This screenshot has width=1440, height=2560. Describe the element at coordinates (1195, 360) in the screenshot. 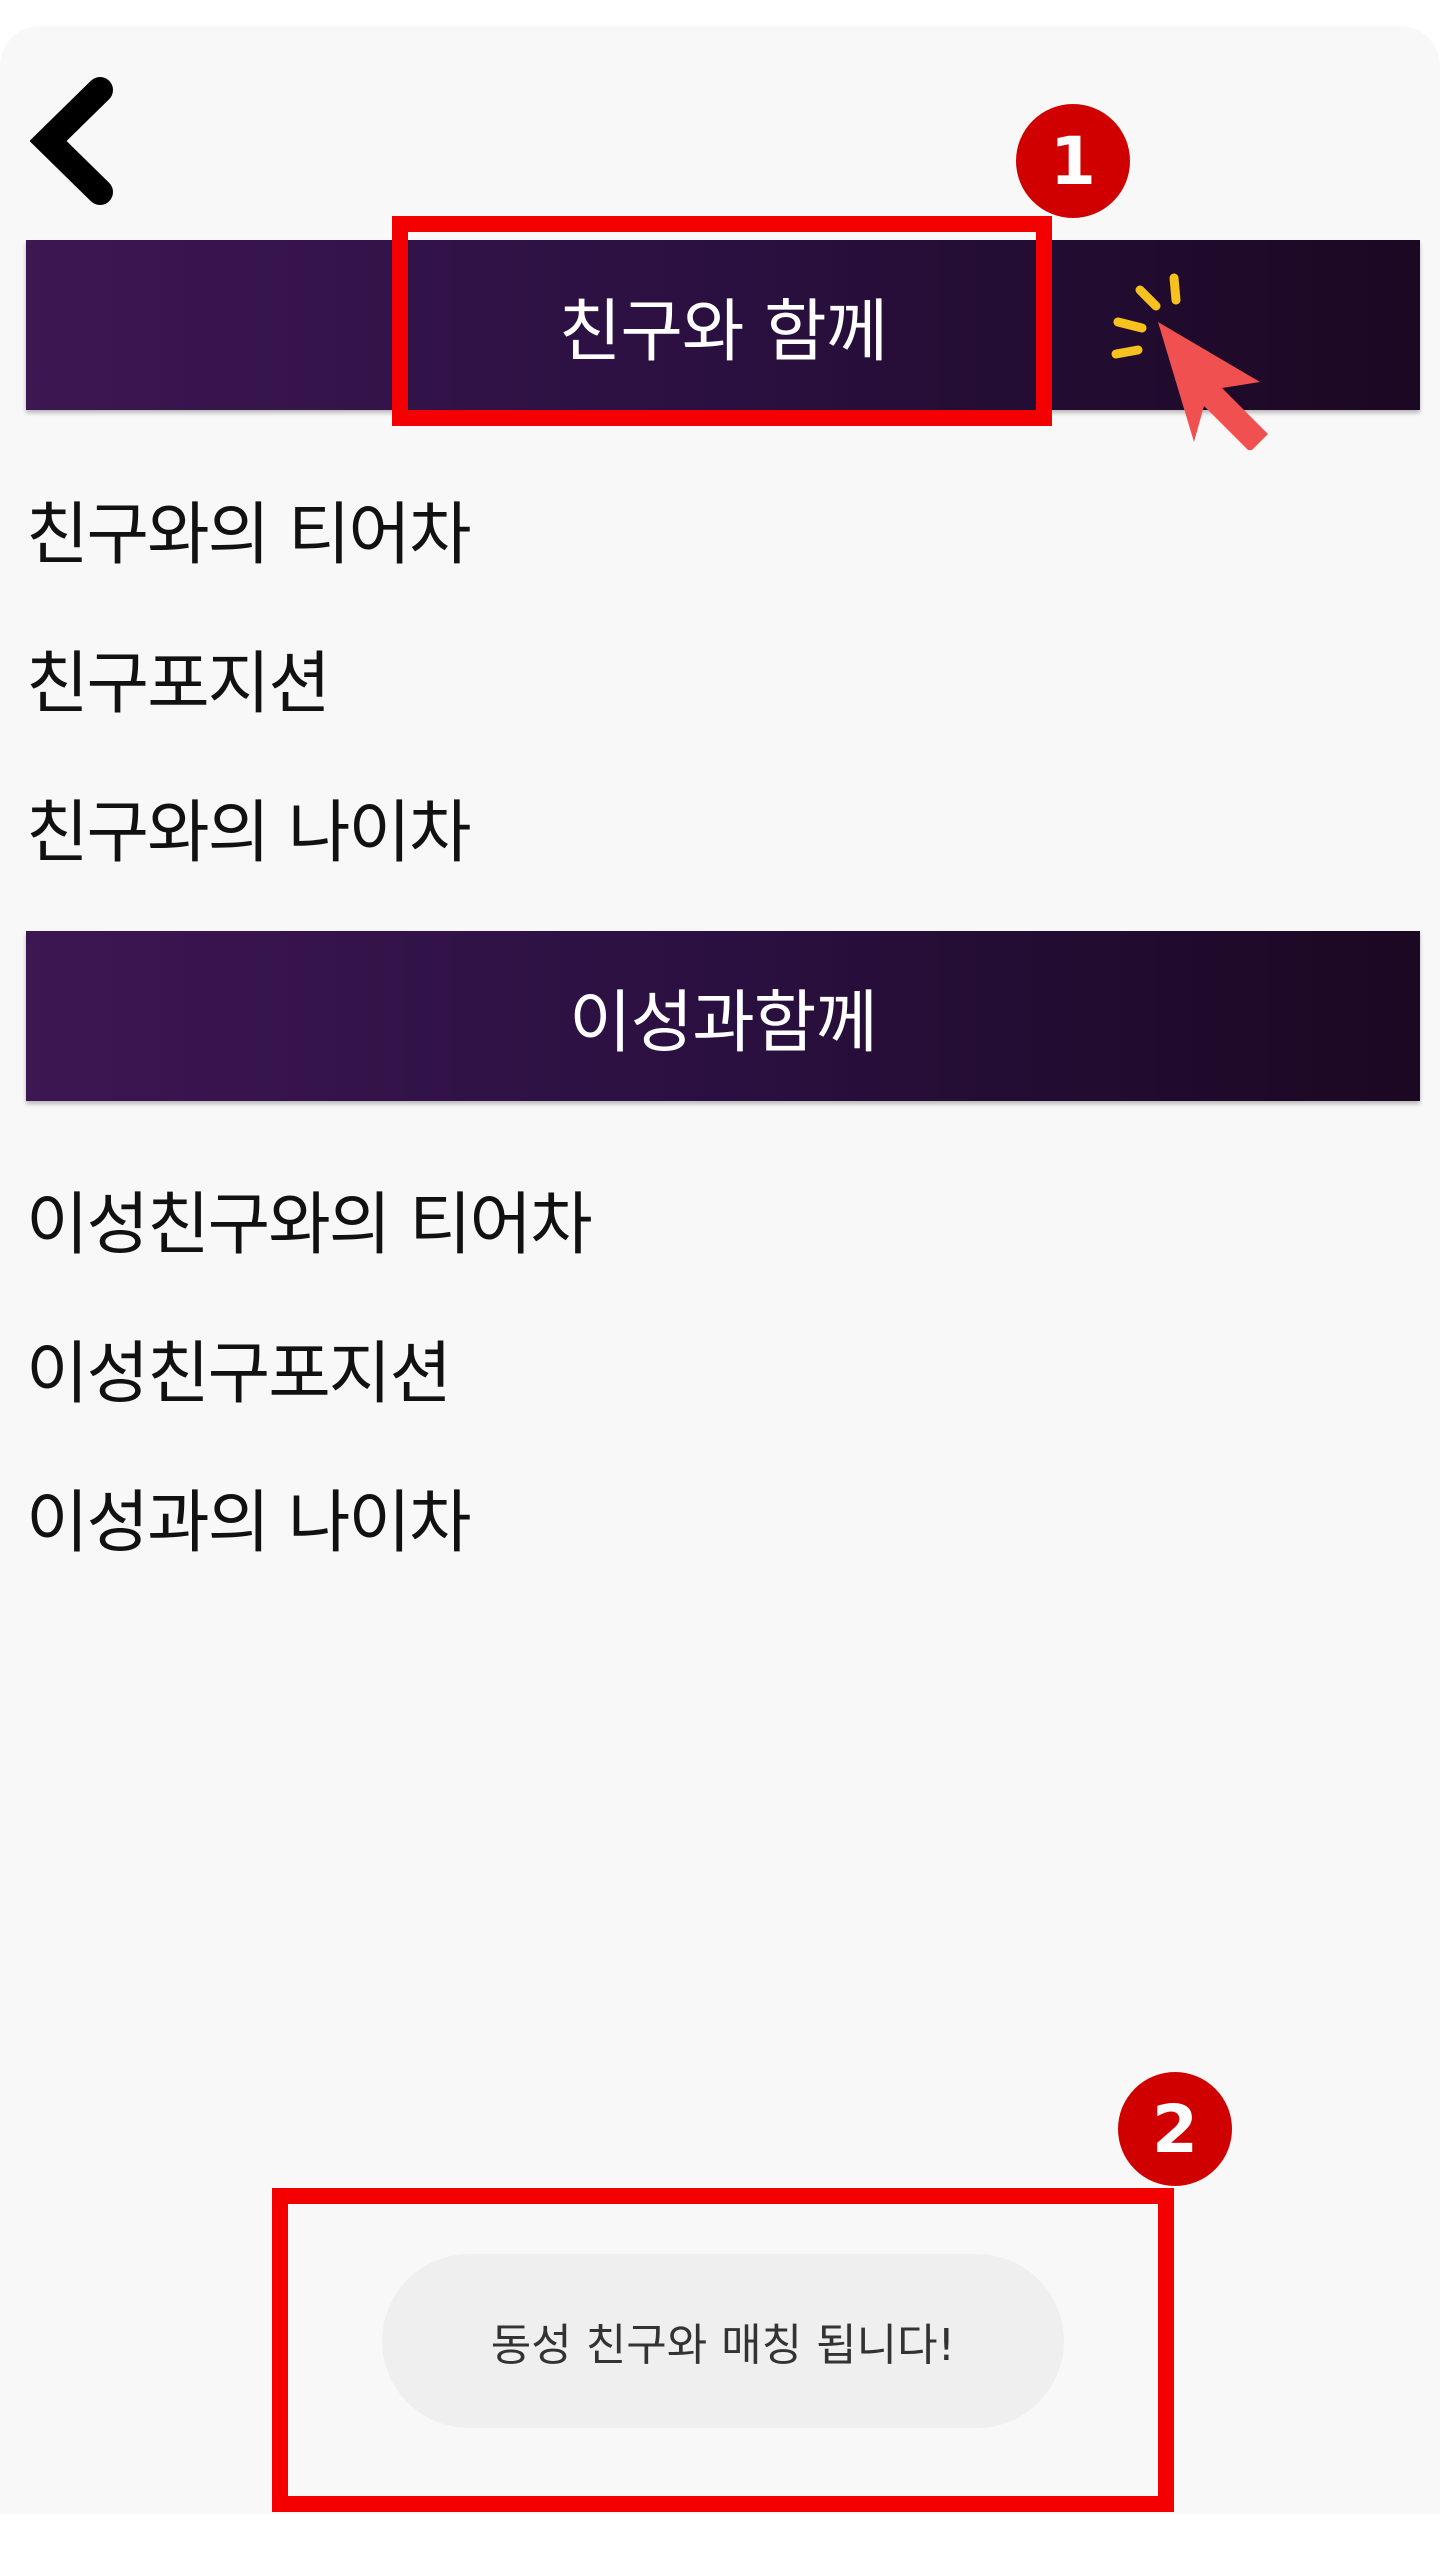

I see `click-pointer-icon` at that location.